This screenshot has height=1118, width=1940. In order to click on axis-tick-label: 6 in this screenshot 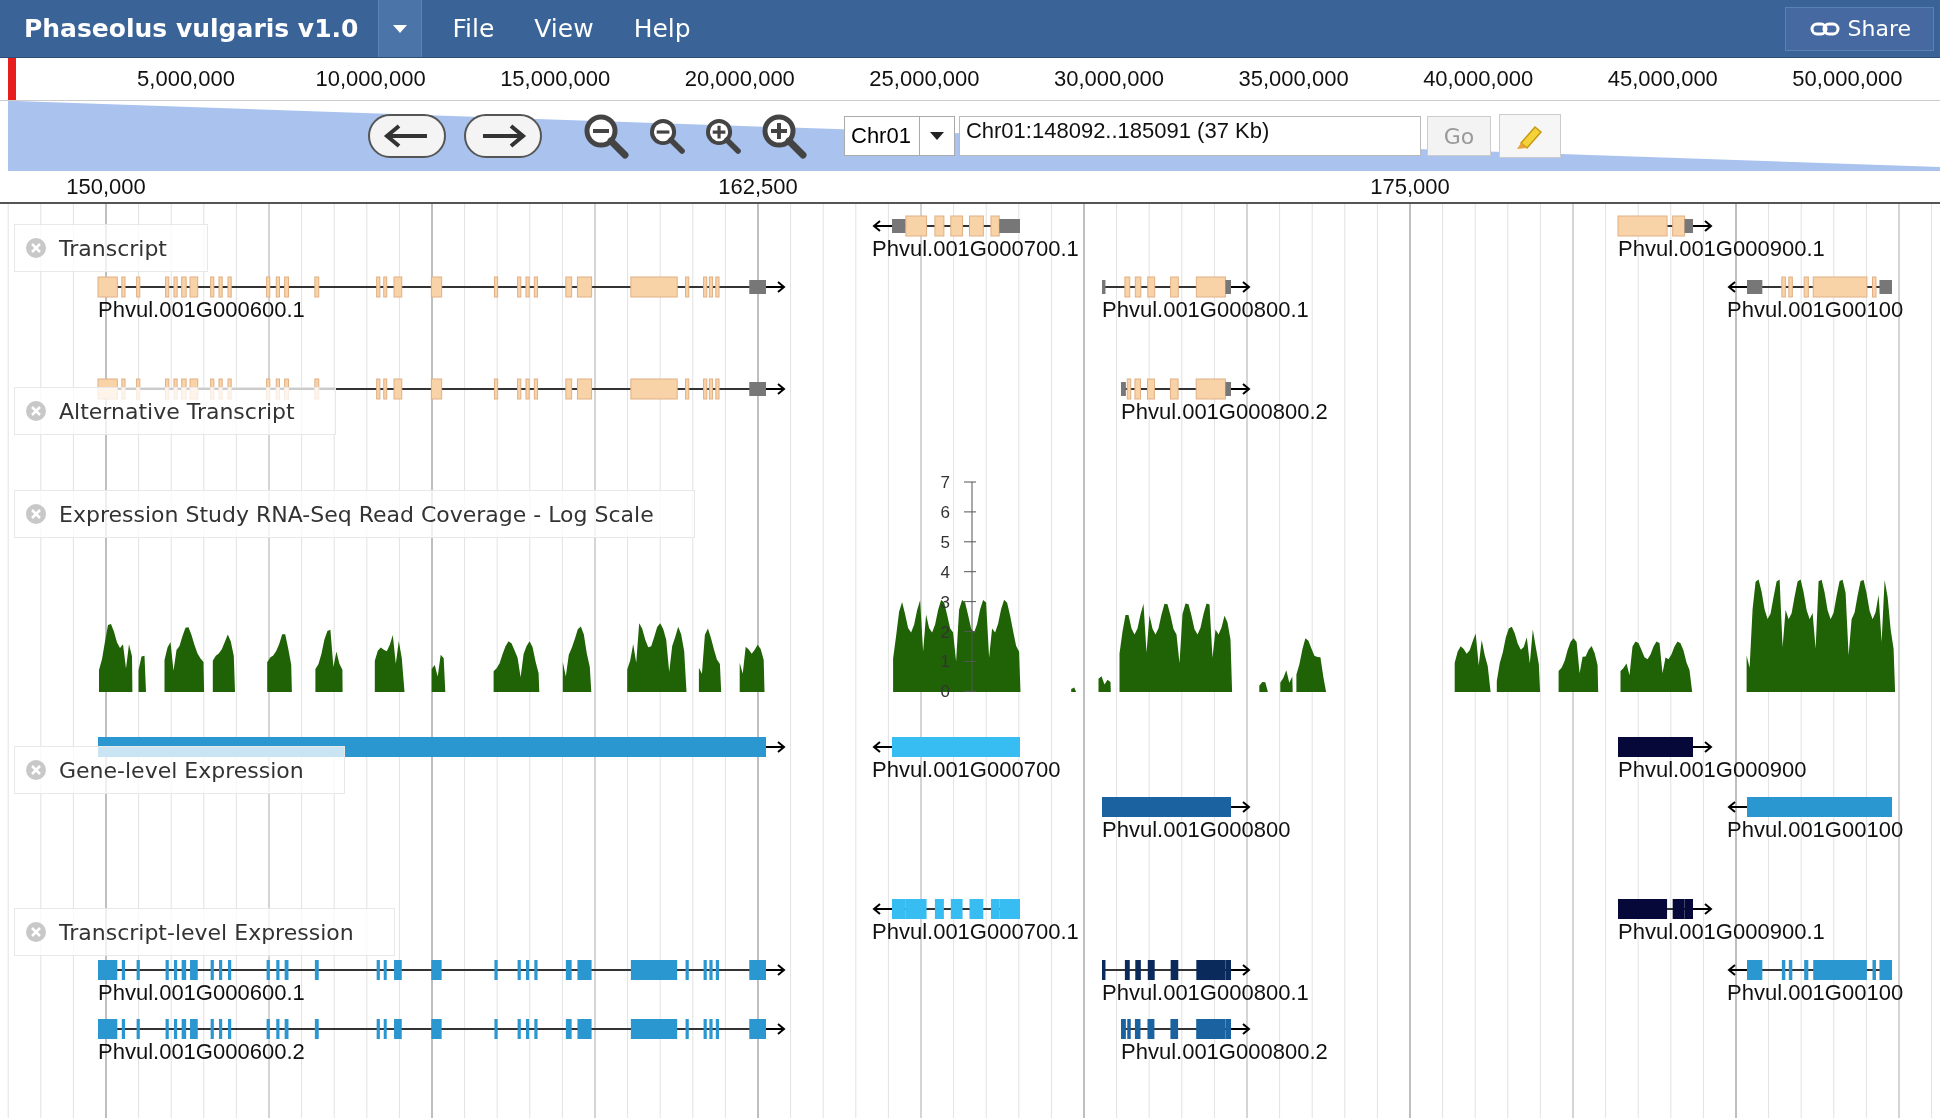, I will do `click(945, 512)`.